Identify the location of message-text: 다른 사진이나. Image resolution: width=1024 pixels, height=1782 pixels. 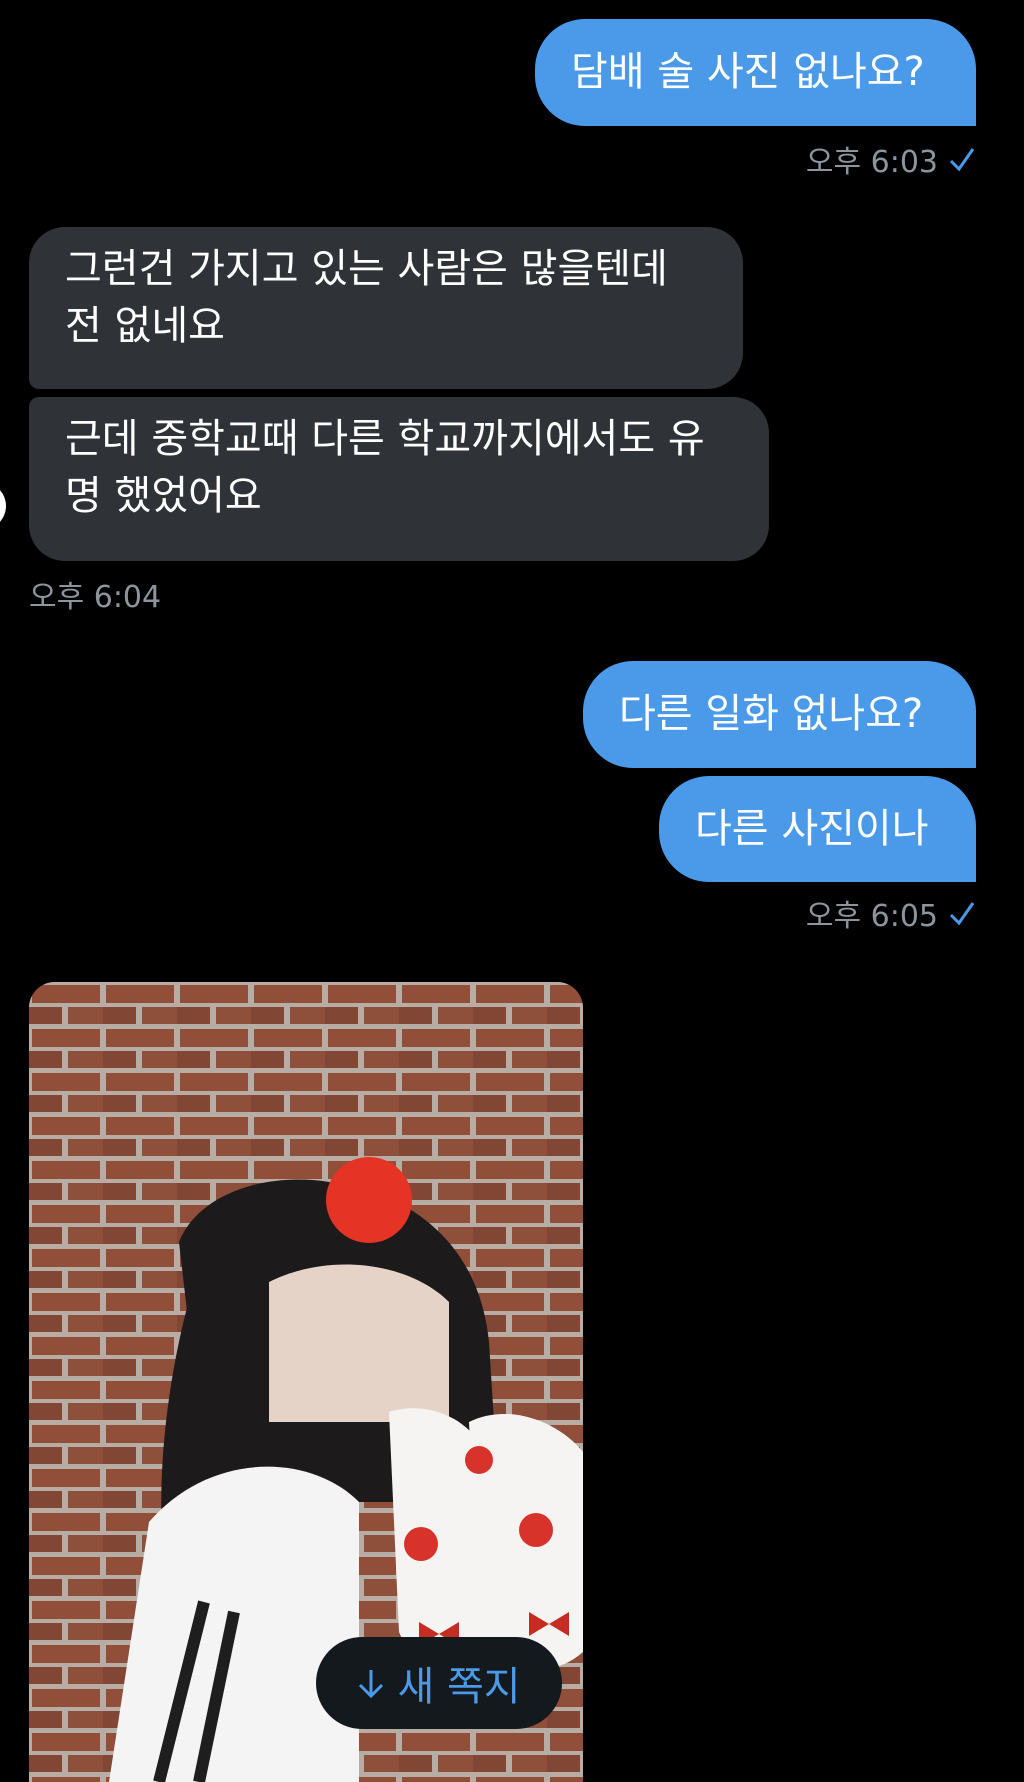
(812, 828).